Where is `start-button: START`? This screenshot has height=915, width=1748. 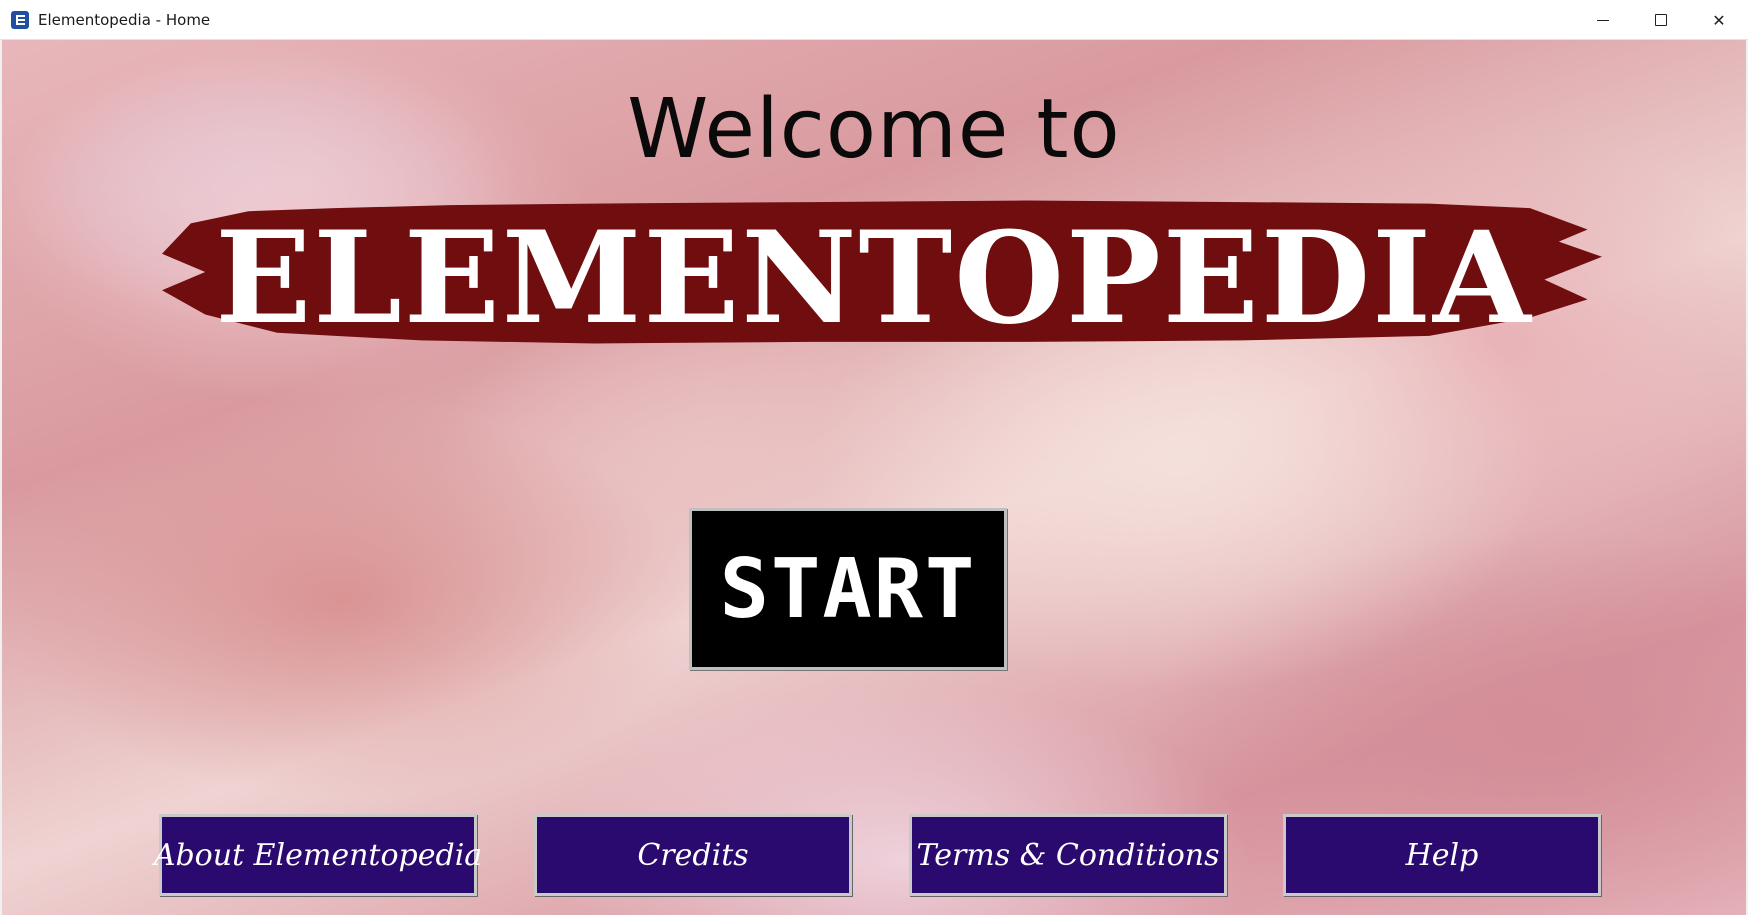
start-button: START is located at coordinates (848, 589).